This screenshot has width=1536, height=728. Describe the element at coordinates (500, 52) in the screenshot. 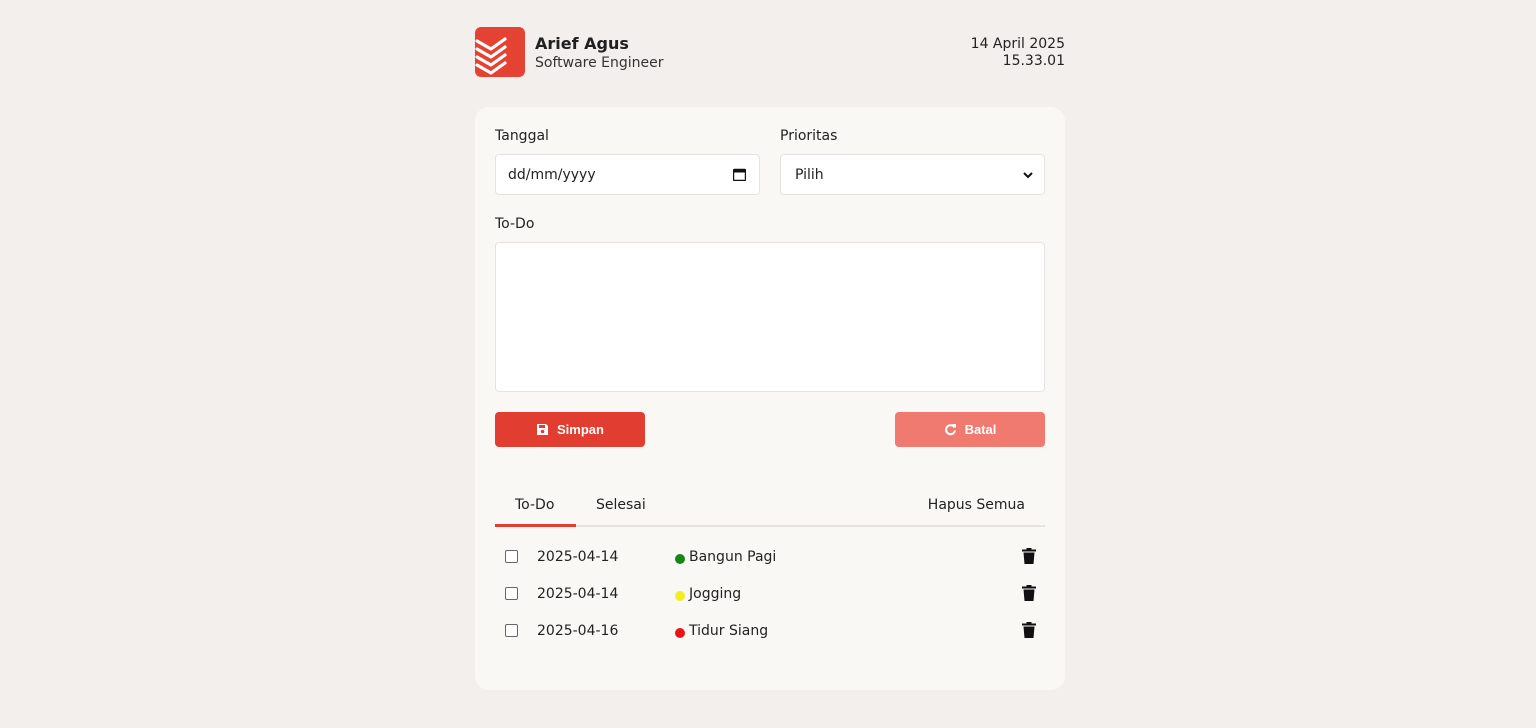

I see `layers-logo-icon` at that location.